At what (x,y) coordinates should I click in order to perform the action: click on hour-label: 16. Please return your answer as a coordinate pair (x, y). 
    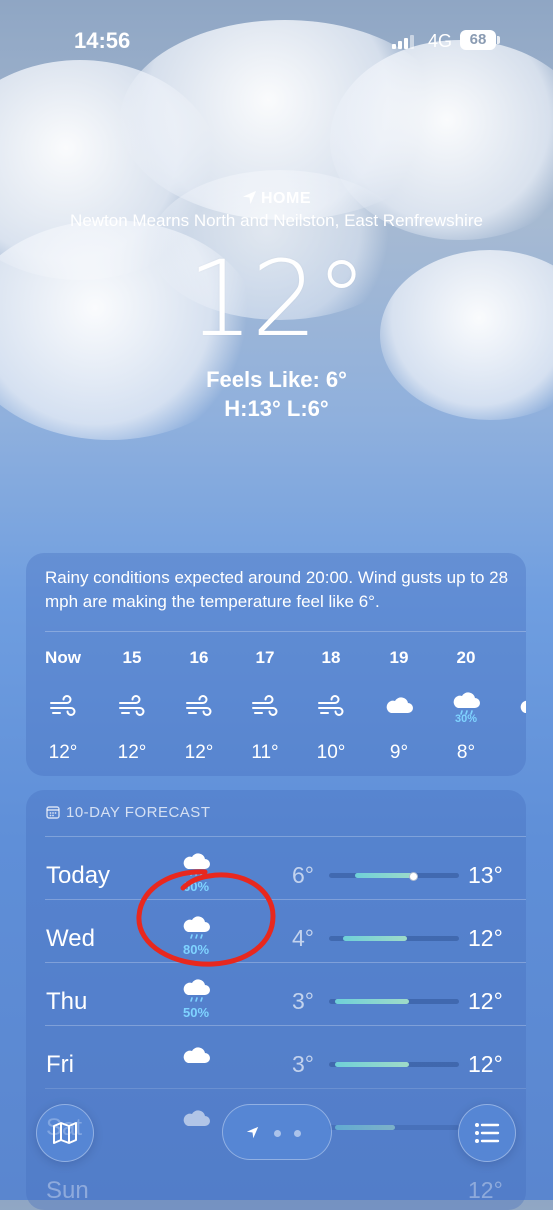
    Looking at the image, I should click on (199, 657).